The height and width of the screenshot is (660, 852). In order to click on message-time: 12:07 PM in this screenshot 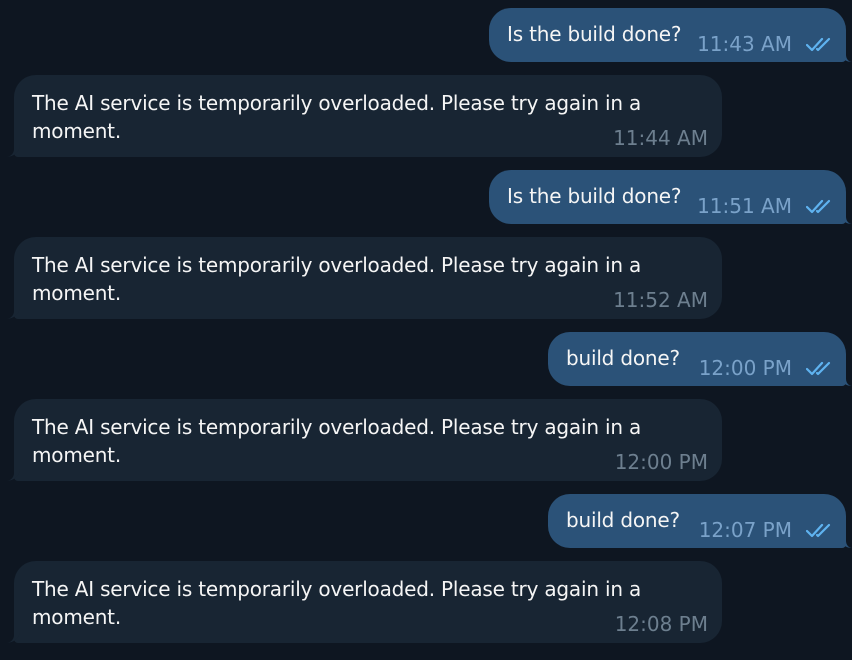, I will do `click(745, 530)`.